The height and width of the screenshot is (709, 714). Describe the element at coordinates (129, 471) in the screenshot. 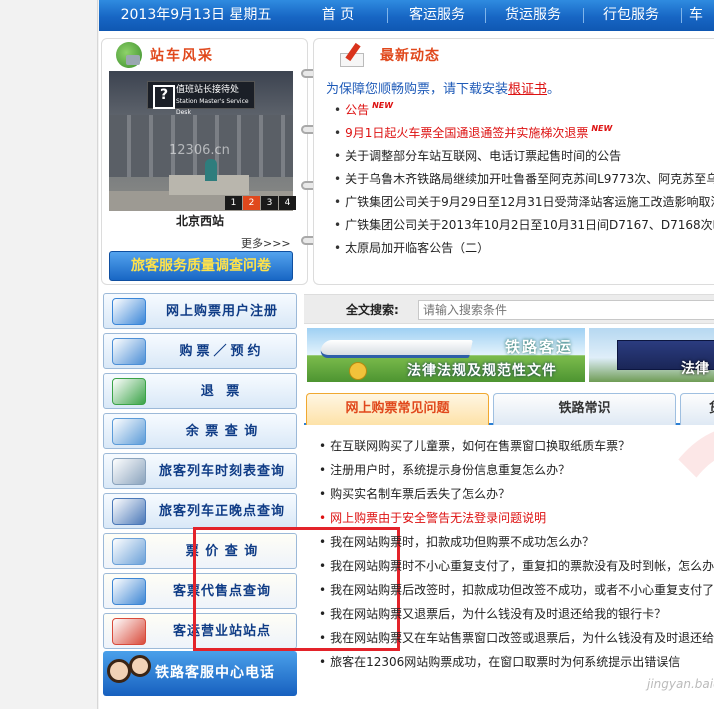

I see `bullet-train-icon` at that location.